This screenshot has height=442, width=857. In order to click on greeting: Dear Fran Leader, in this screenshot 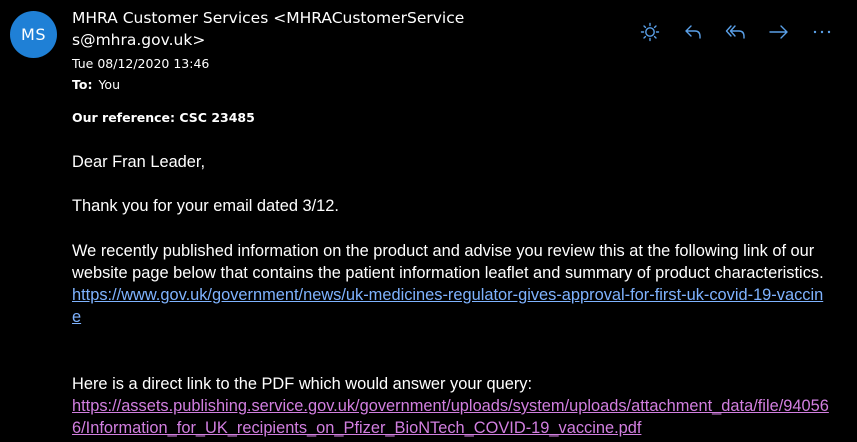, I will do `click(139, 162)`.